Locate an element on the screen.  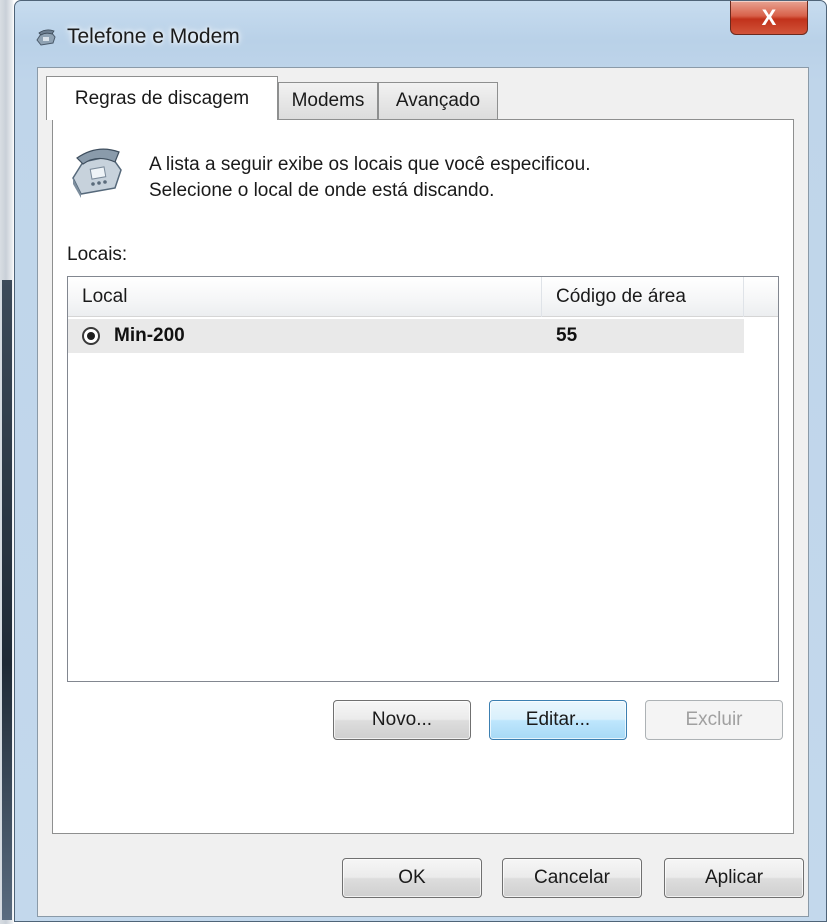
tab-modems: Modems is located at coordinates (328, 100).